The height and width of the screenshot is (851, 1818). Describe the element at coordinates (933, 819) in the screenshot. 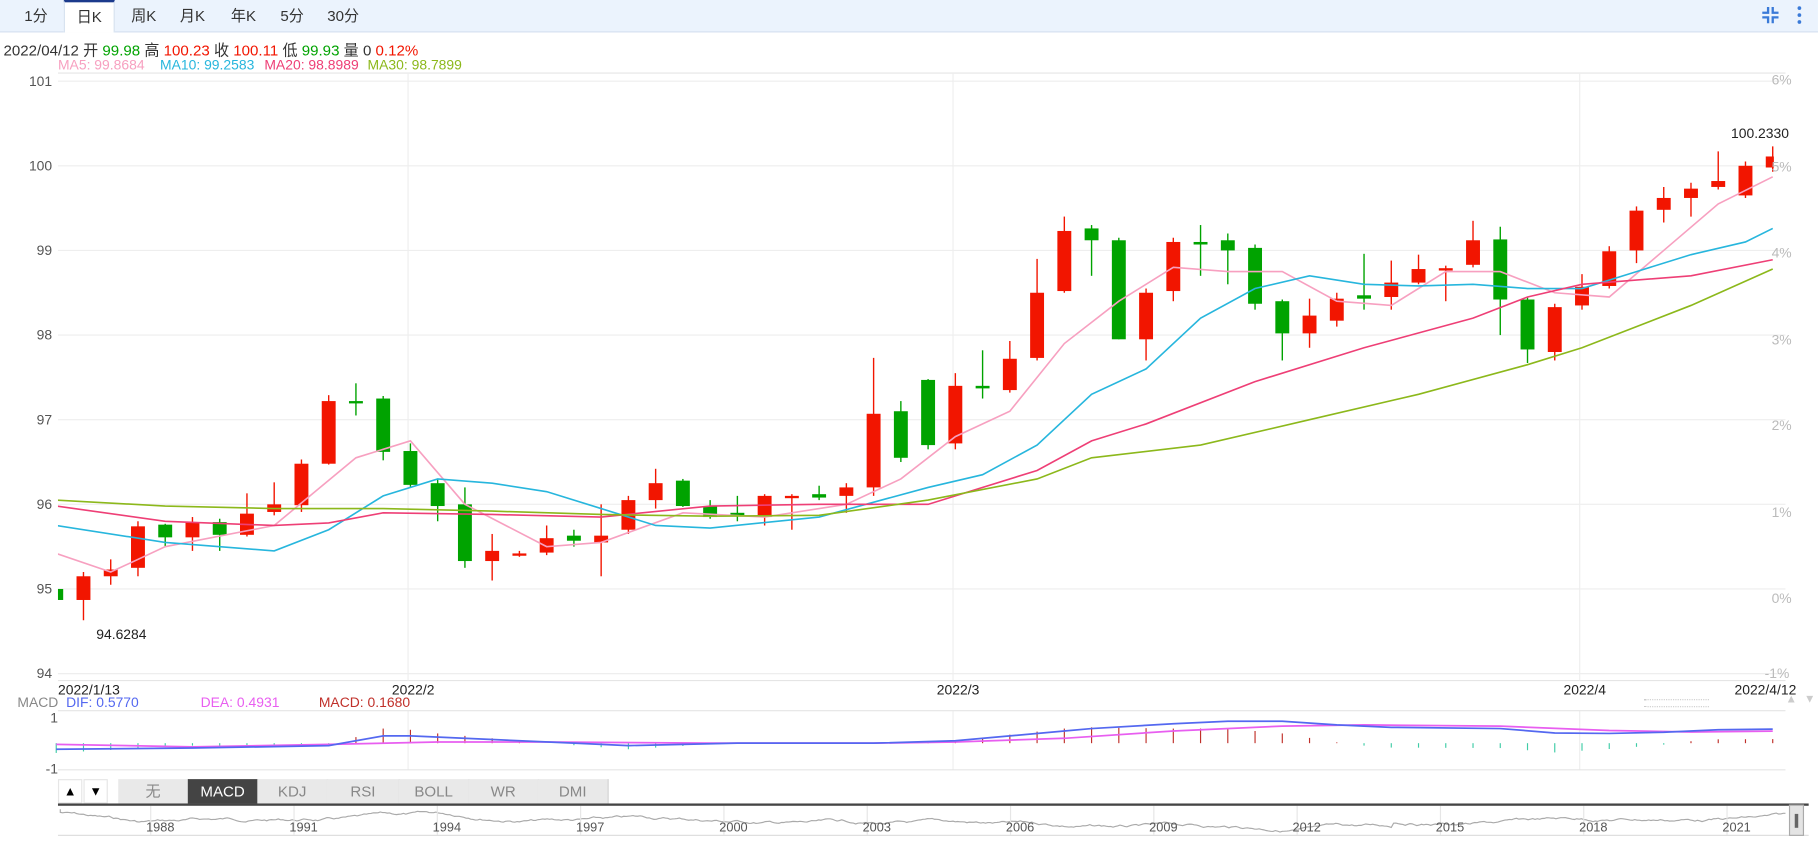

I see `range-navigator` at that location.